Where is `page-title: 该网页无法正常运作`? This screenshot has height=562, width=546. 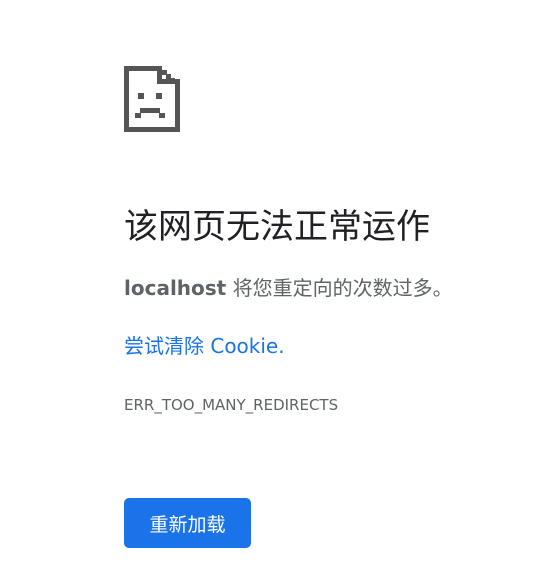
page-title: 该网页无法正常运作 is located at coordinates (277, 227).